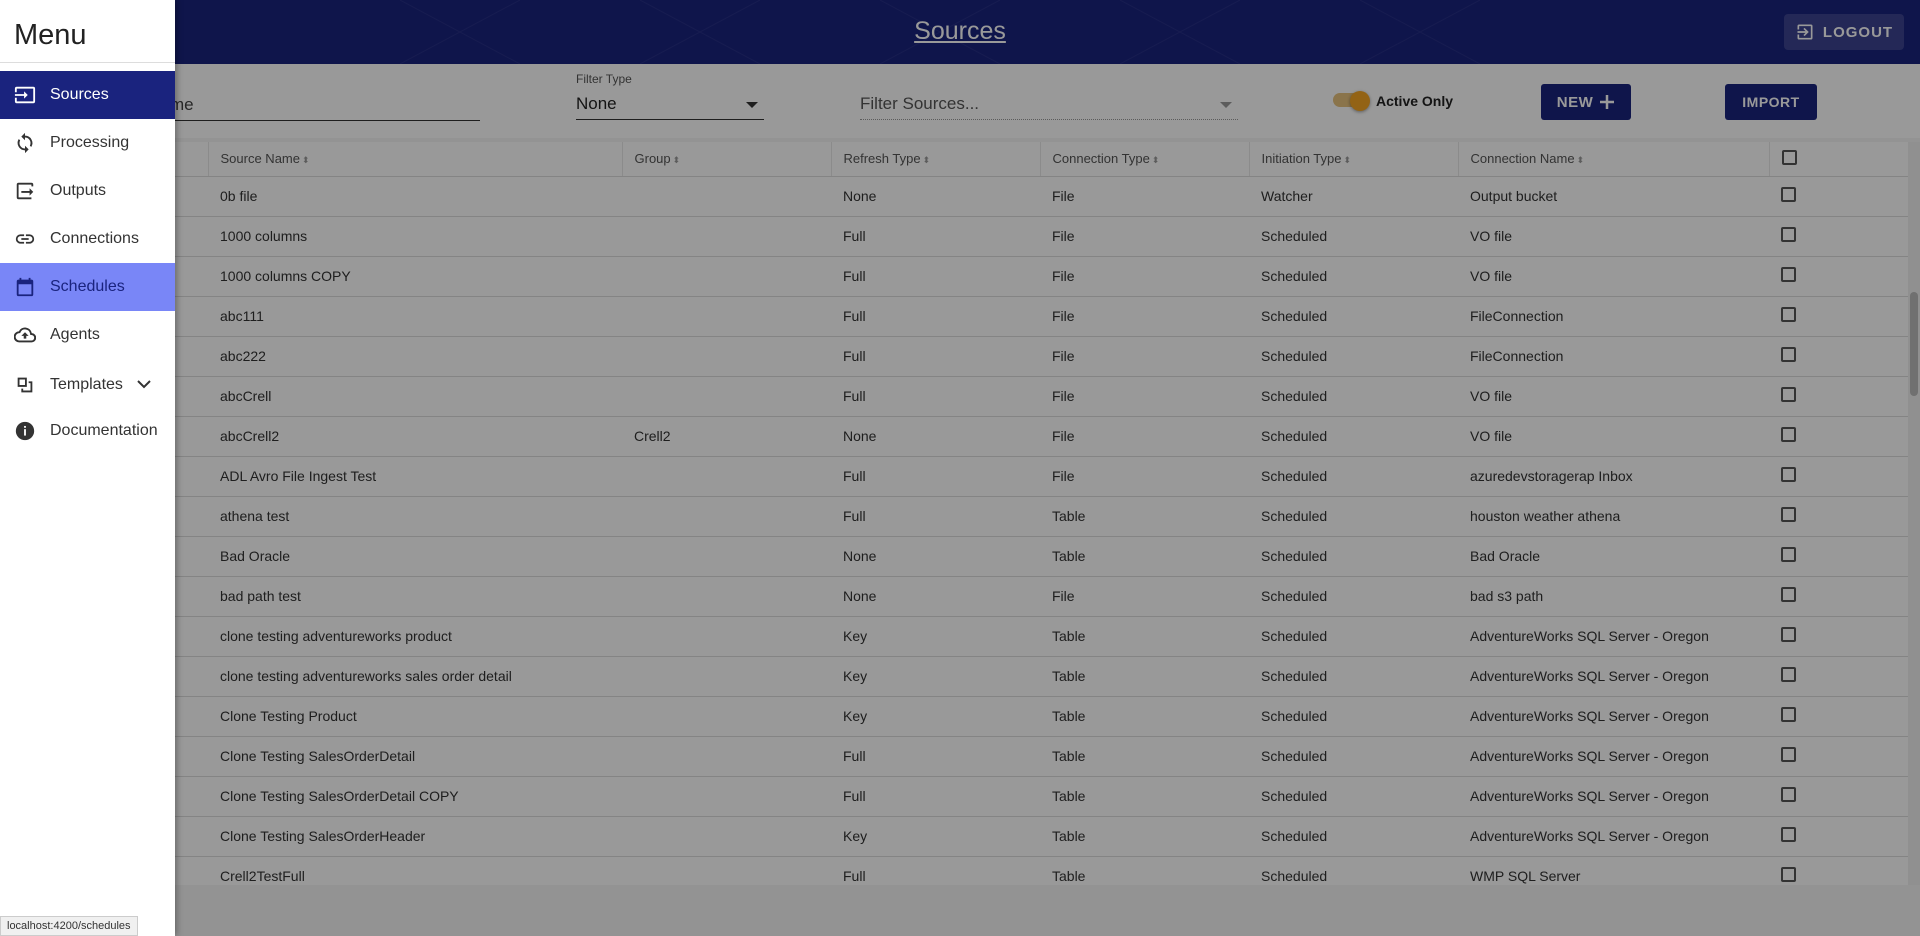  I want to click on calendar-icon, so click(25, 287).